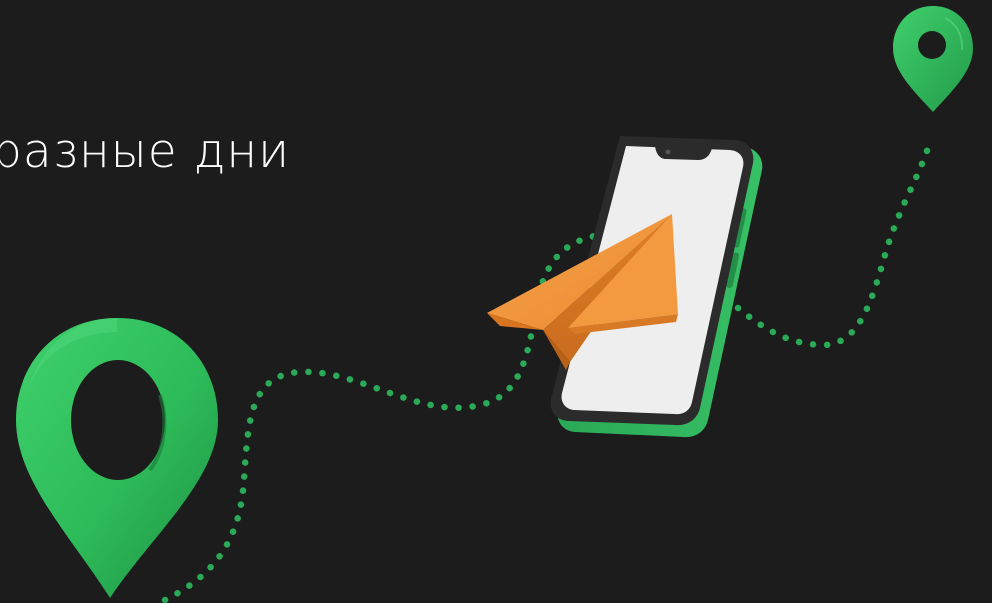  Describe the element at coordinates (117, 458) in the screenshot. I see `location-pin-large-icon` at that location.